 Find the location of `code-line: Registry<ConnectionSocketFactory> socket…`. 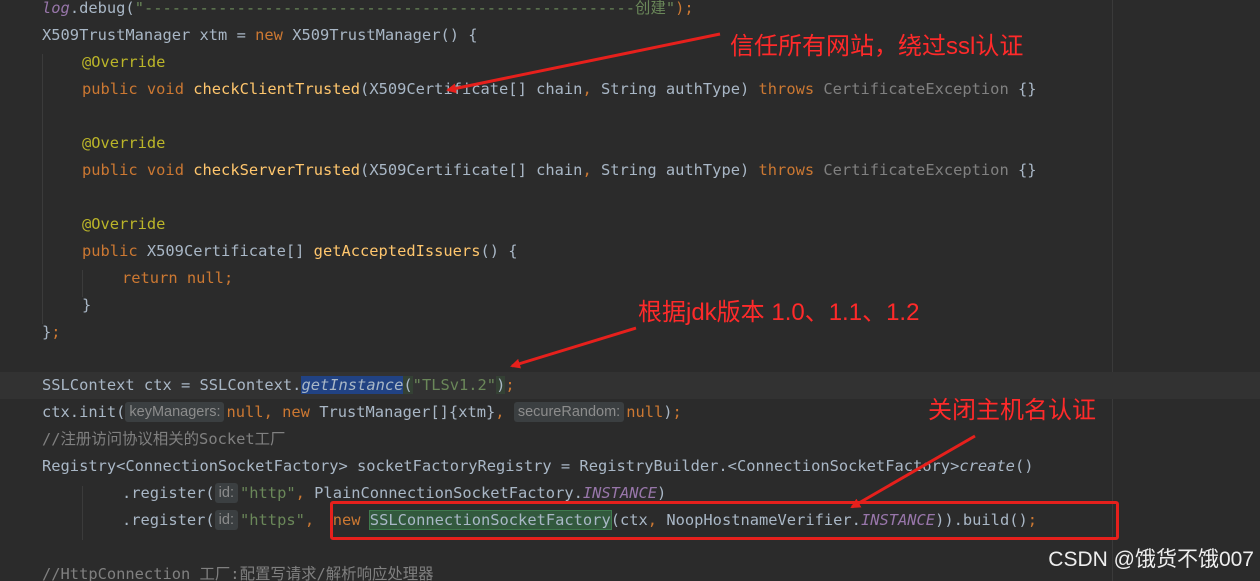

code-line: Registry<ConnectionSocketFactory> socket… is located at coordinates (630, 466).